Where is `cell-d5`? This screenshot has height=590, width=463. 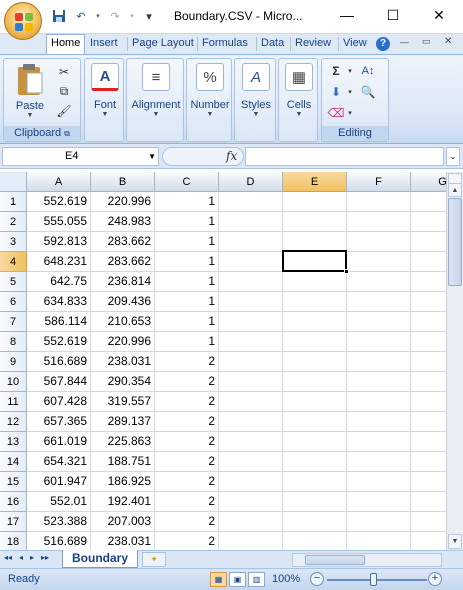
cell-d5 is located at coordinates (251, 282).